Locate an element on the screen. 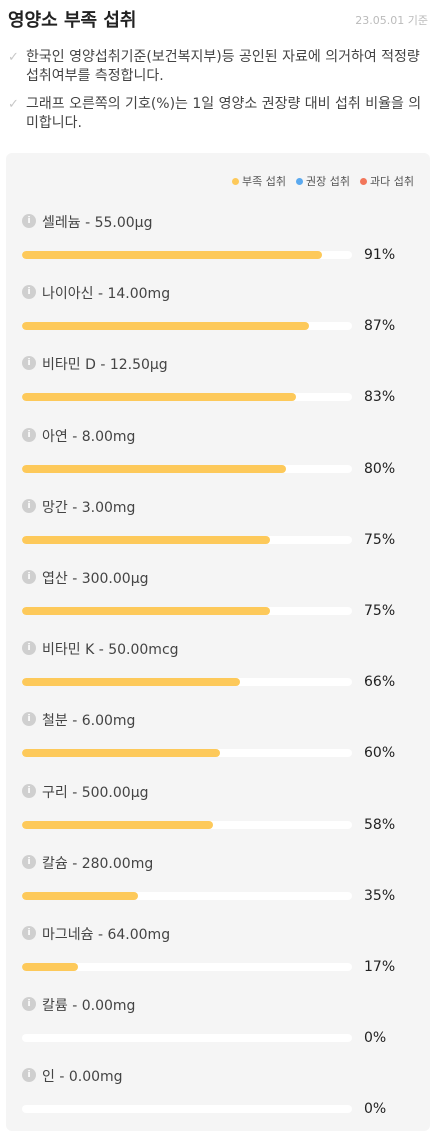 The height and width of the screenshot is (1138, 436). legend-label-deficient: 부족 섭취 is located at coordinates (264, 181).